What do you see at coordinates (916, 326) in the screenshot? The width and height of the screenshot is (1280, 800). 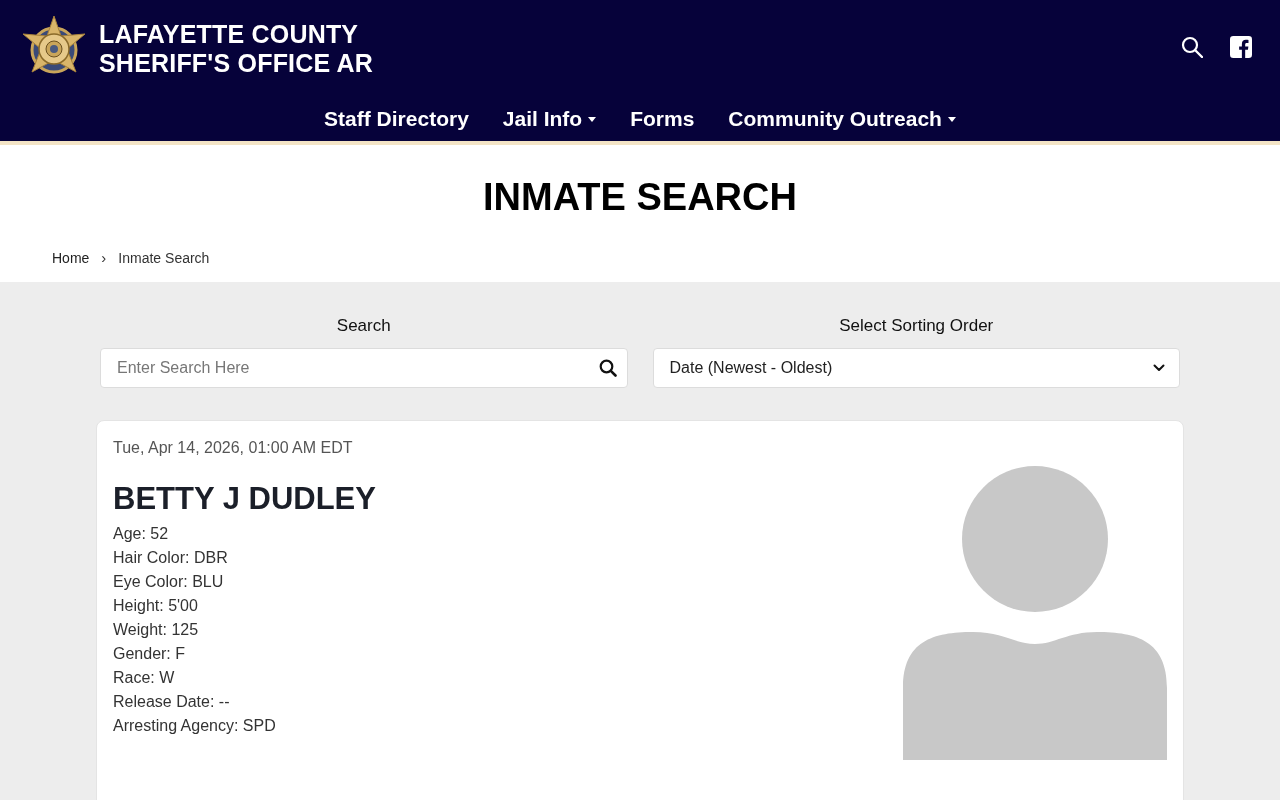 I see `sort-label: Select Sorting Order` at bounding box center [916, 326].